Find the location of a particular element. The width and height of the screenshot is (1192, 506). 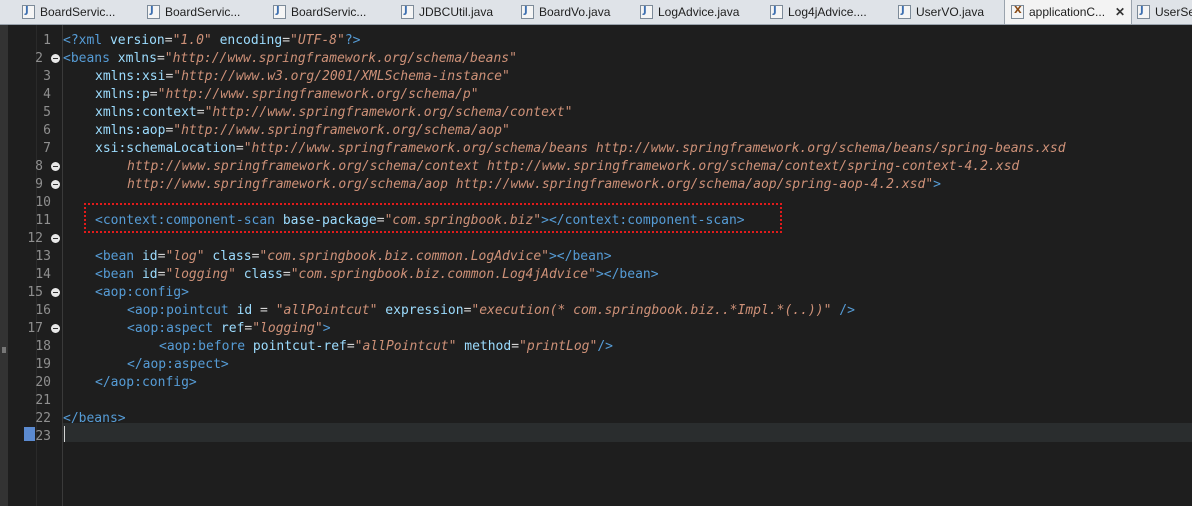

code-token: <aop:config> is located at coordinates (142, 292).